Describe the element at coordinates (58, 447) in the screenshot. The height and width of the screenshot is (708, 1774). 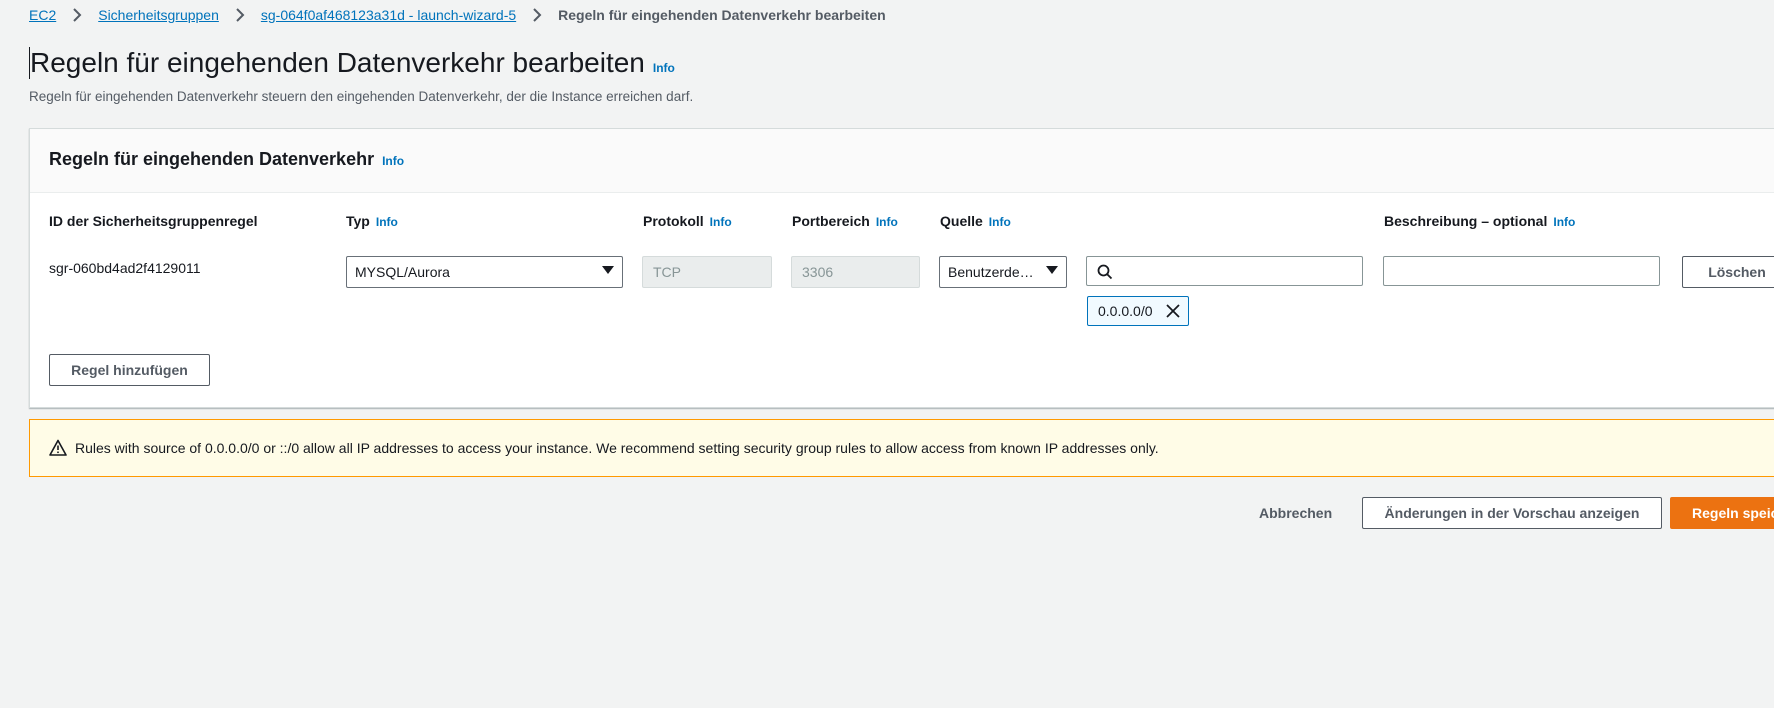
I see `warning-icon` at that location.